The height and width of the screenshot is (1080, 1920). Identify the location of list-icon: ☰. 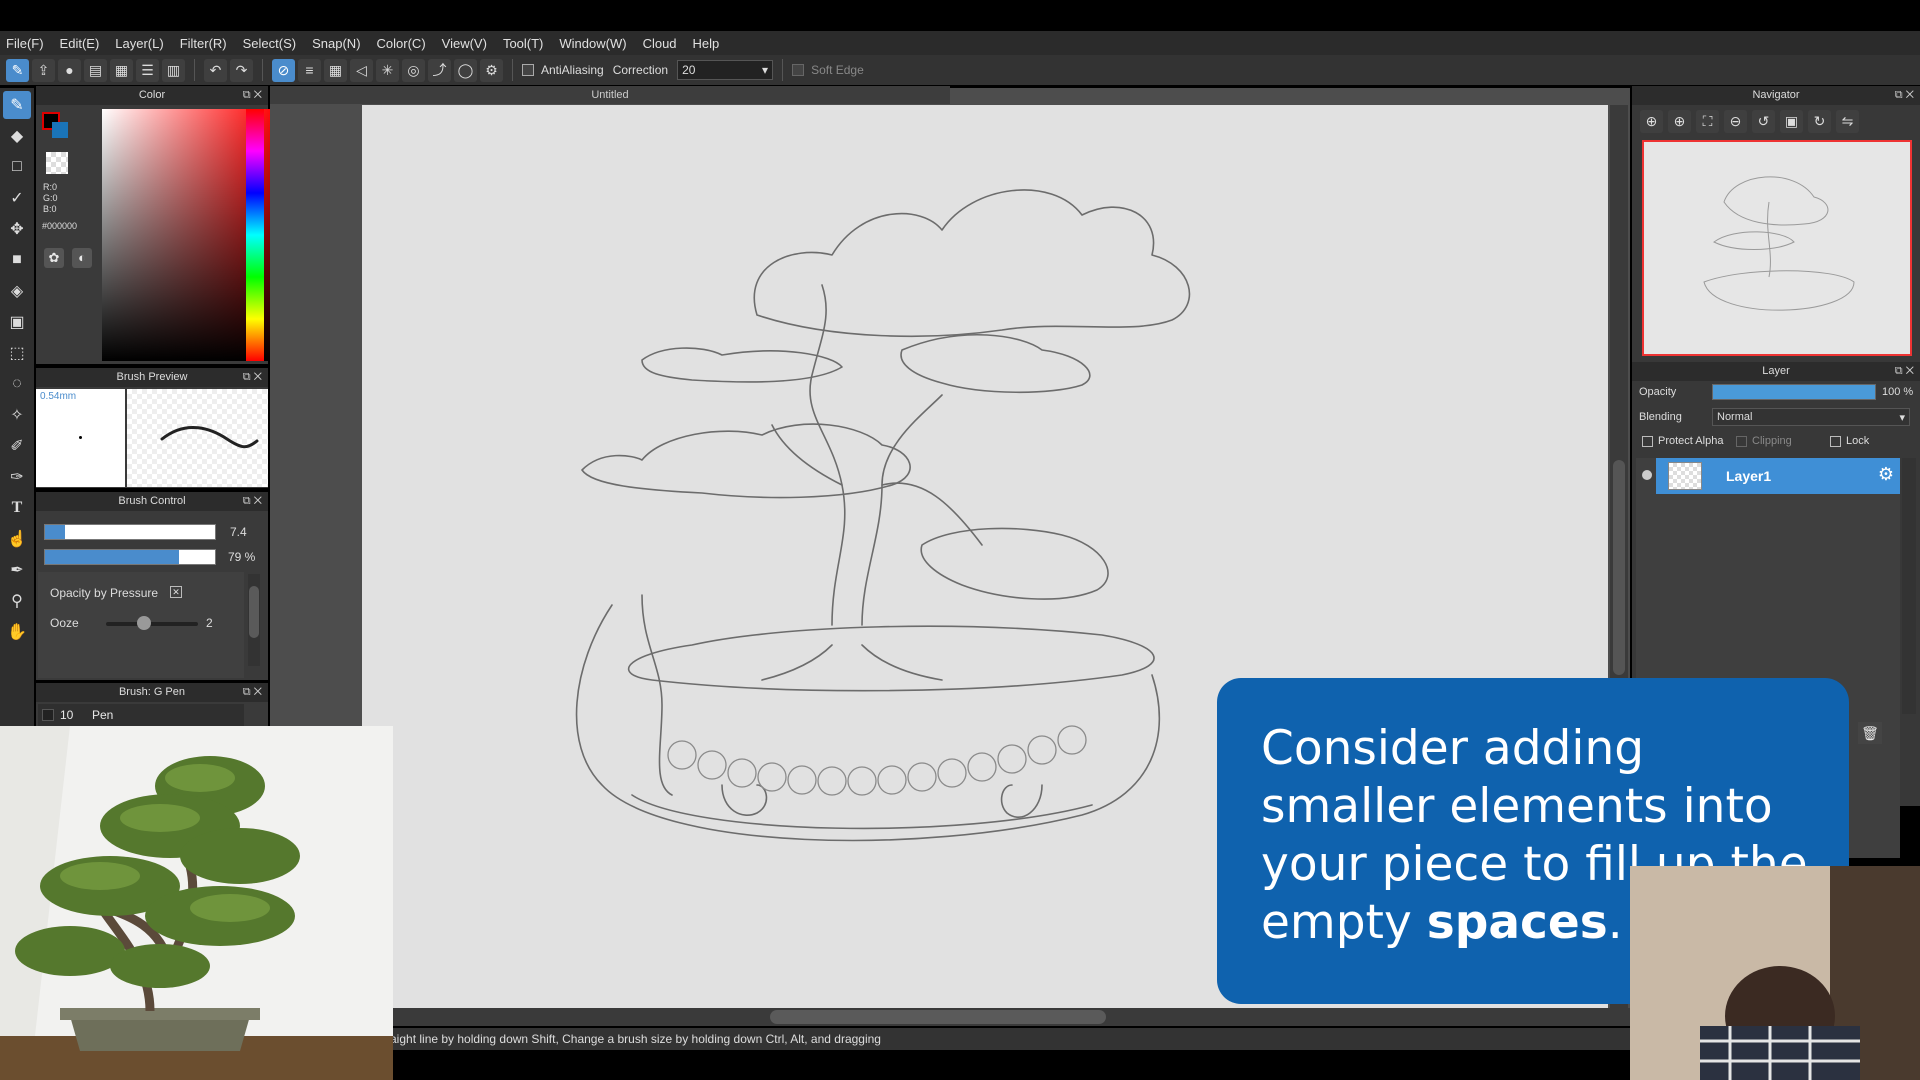
(147, 70).